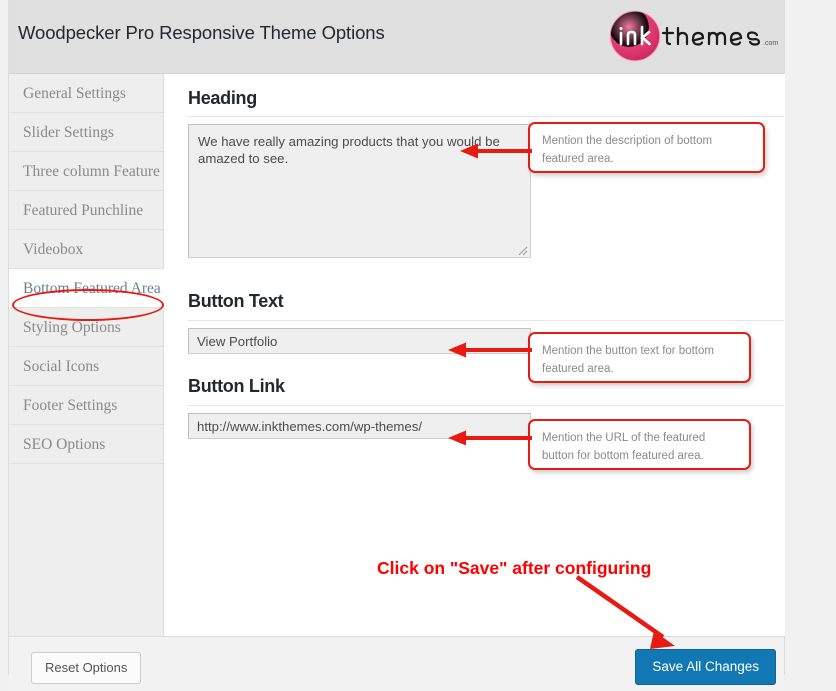 This screenshot has width=836, height=691. I want to click on heading-section-title: Heading, so click(222, 98).